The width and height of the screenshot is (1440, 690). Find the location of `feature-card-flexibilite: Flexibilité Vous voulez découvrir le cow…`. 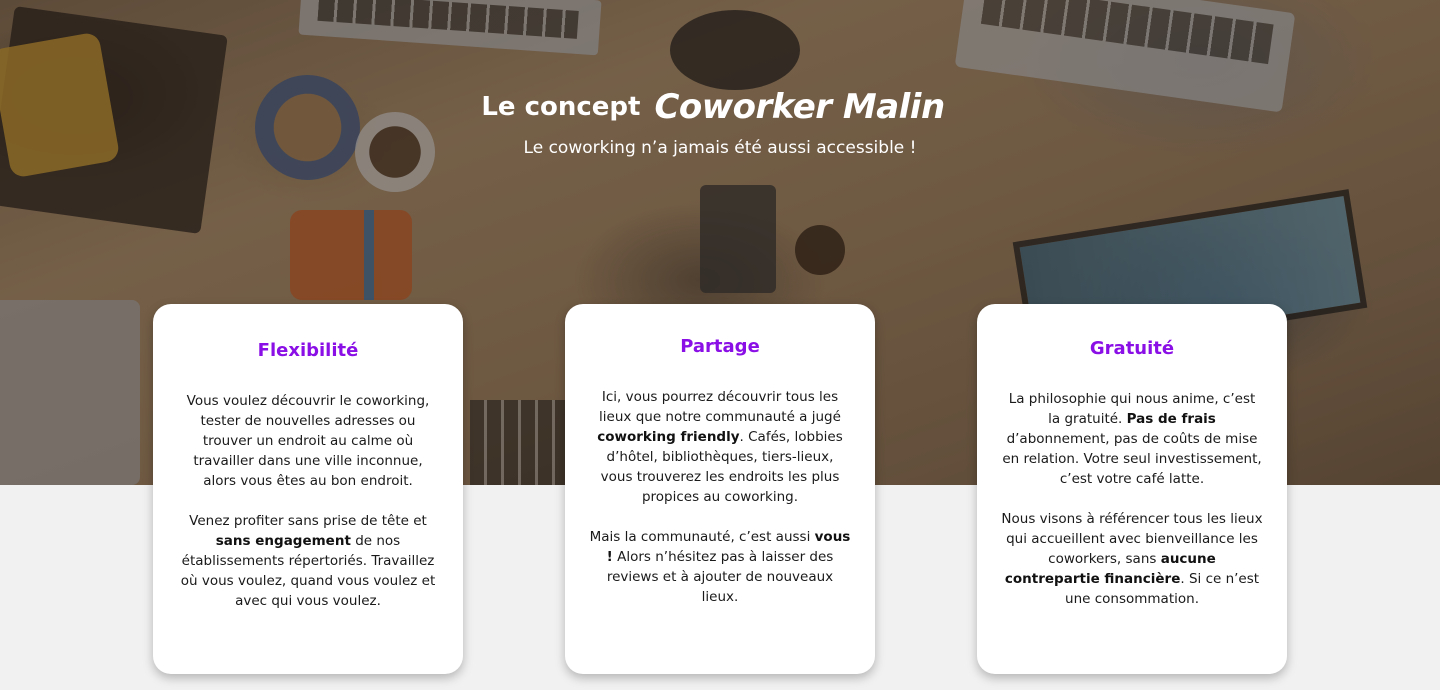

feature-card-flexibilite: Flexibilité Vous voulez découvrir le cow… is located at coordinates (308, 489).